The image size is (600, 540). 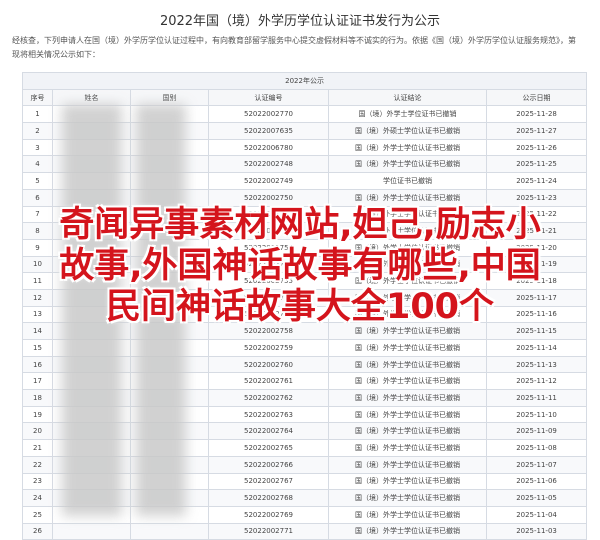 I want to click on cell-id: 52022006780, so click(x=268, y=147).